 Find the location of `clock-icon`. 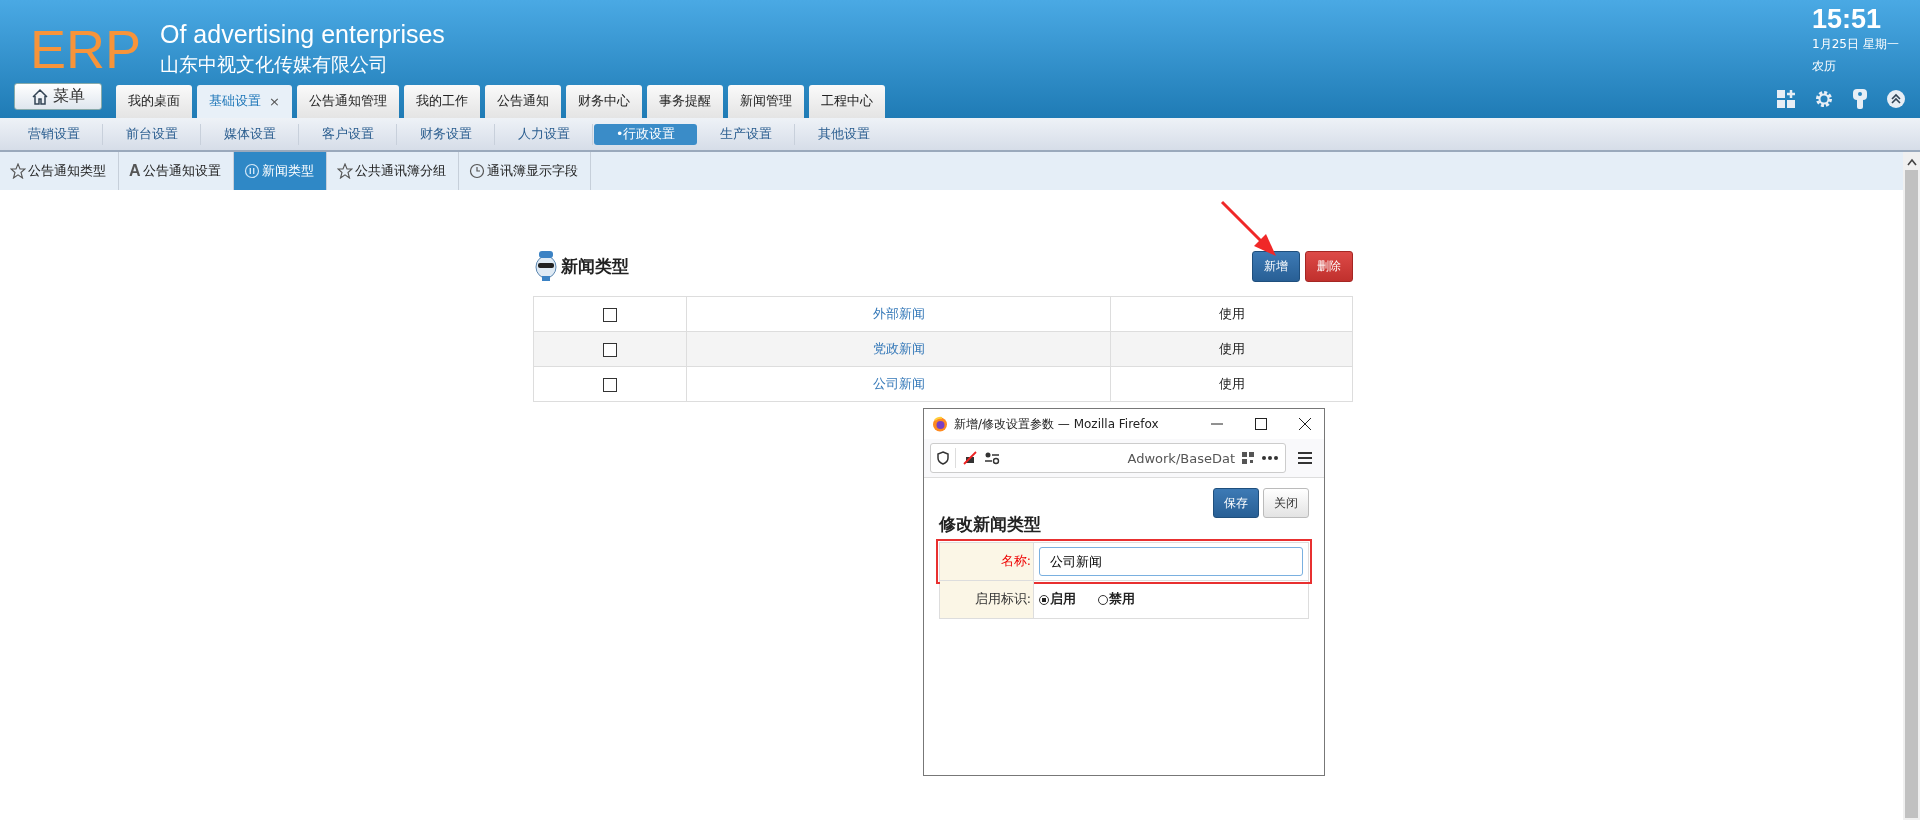

clock-icon is located at coordinates (476, 171).